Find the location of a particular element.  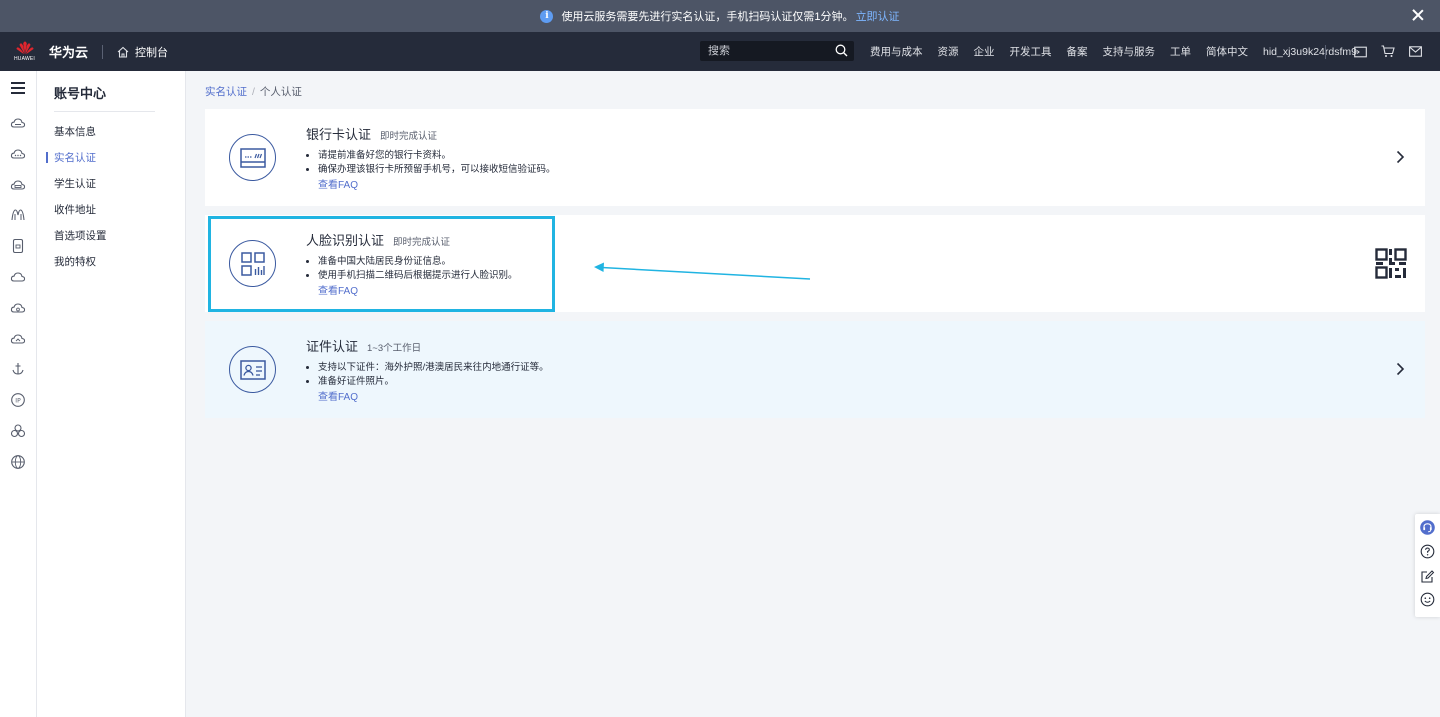

card-bullet: 支持以下证件：海外护照/港澳居民来往内地通行证等。 is located at coordinates (433, 368).